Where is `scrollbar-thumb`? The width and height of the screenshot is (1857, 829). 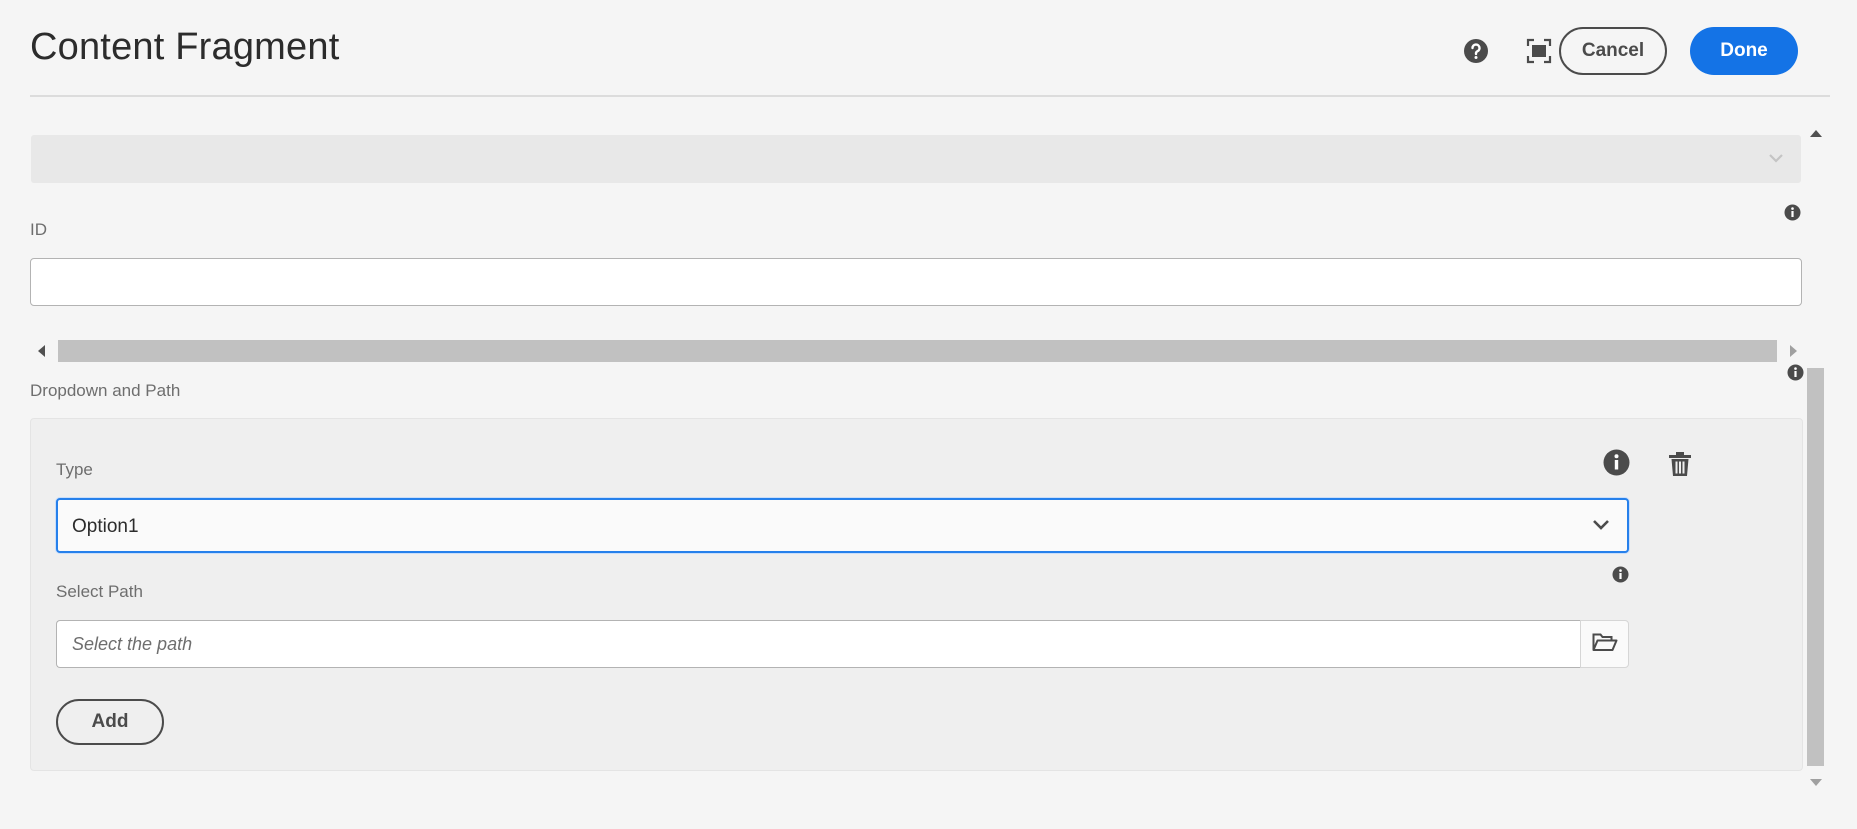
scrollbar-thumb is located at coordinates (917, 351).